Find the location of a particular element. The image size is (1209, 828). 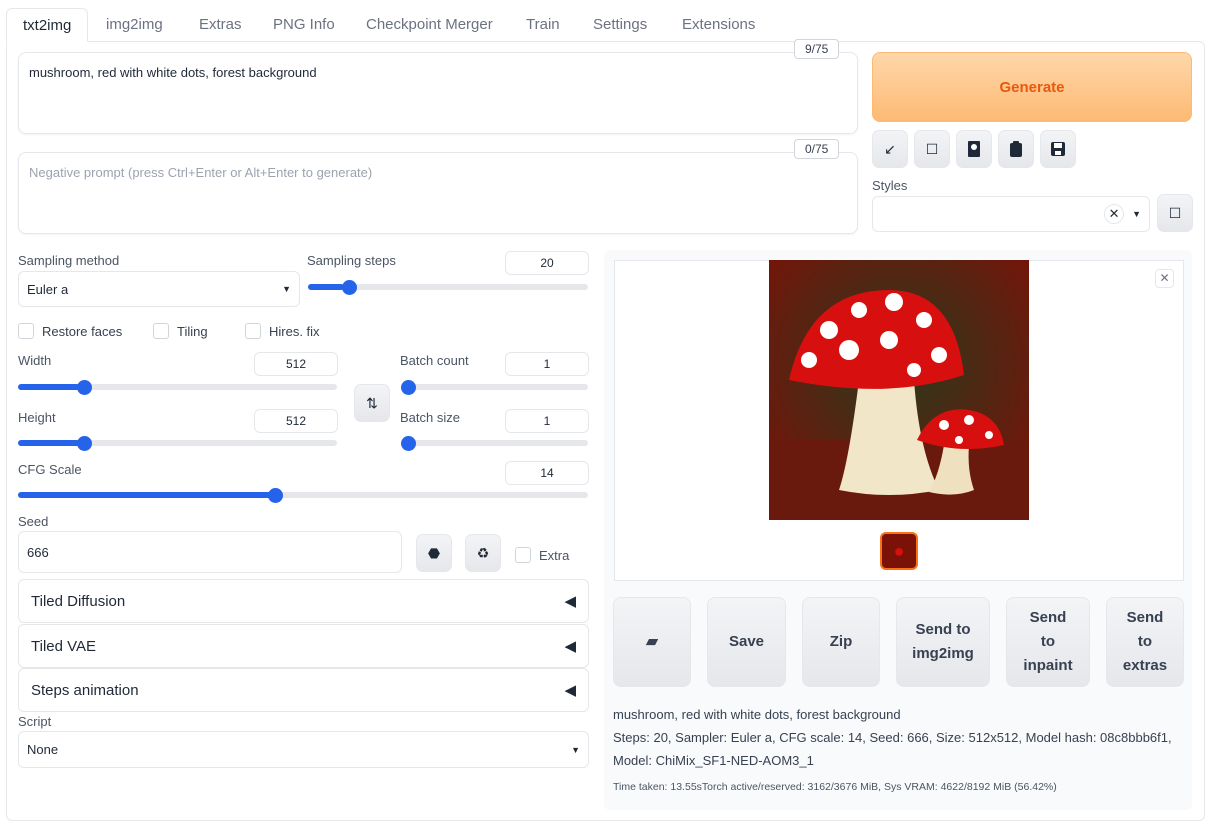

hires-fix-checkbox: Hires. fix is located at coordinates (282, 331).